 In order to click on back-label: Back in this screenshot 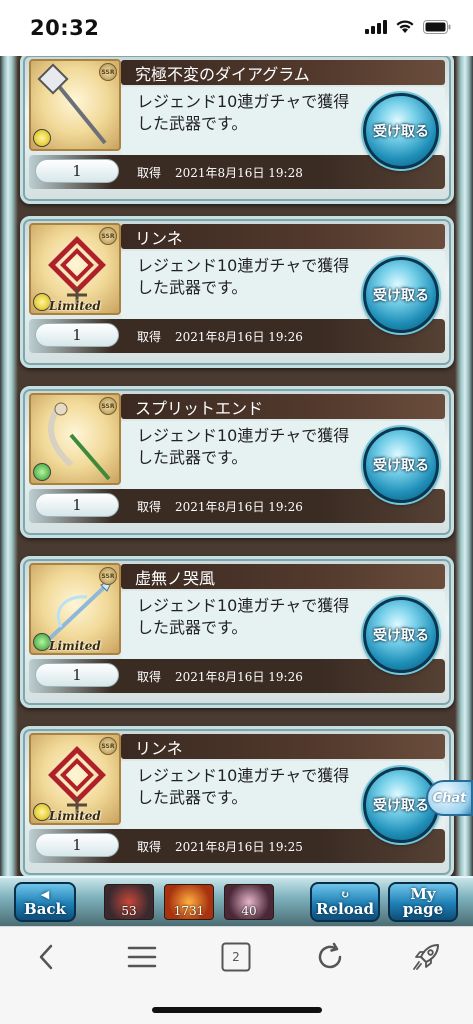, I will do `click(45, 909)`.